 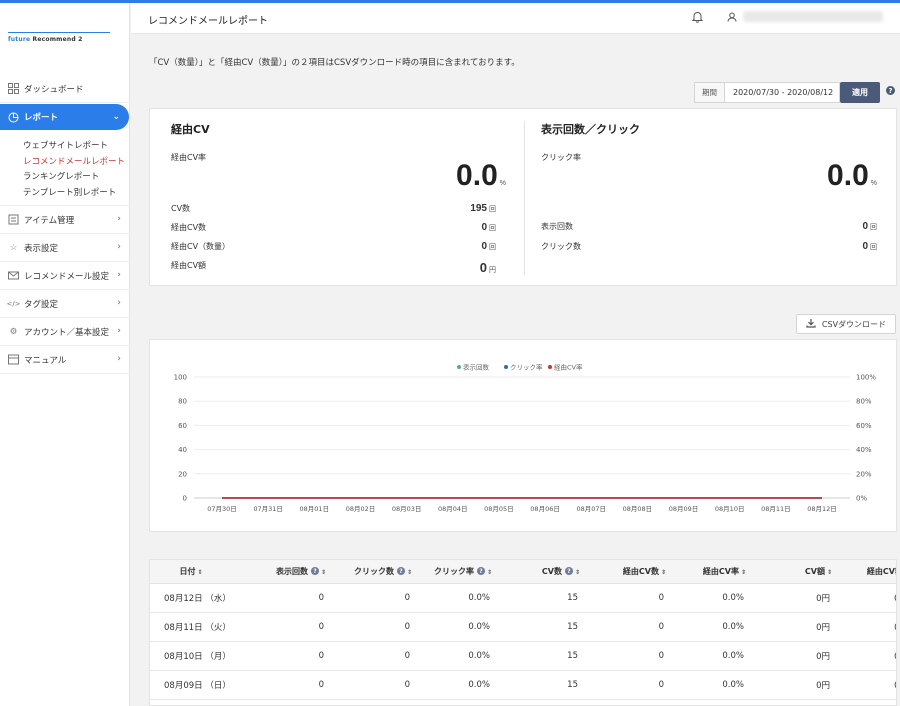 I want to click on column-header: CV数? ⇕, so click(x=544, y=572).